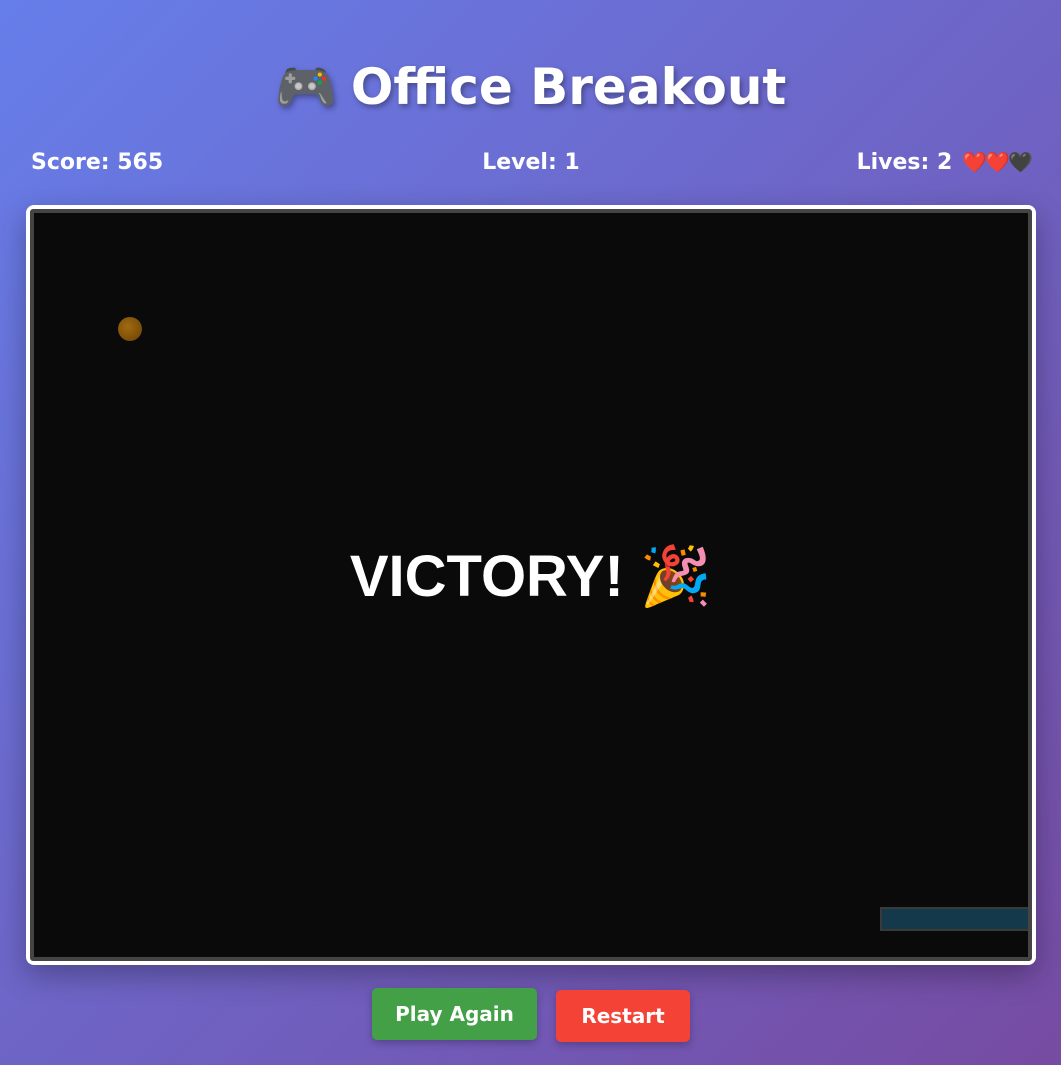 The height and width of the screenshot is (1065, 1061). I want to click on play-again-button: Play Again, so click(454, 1014).